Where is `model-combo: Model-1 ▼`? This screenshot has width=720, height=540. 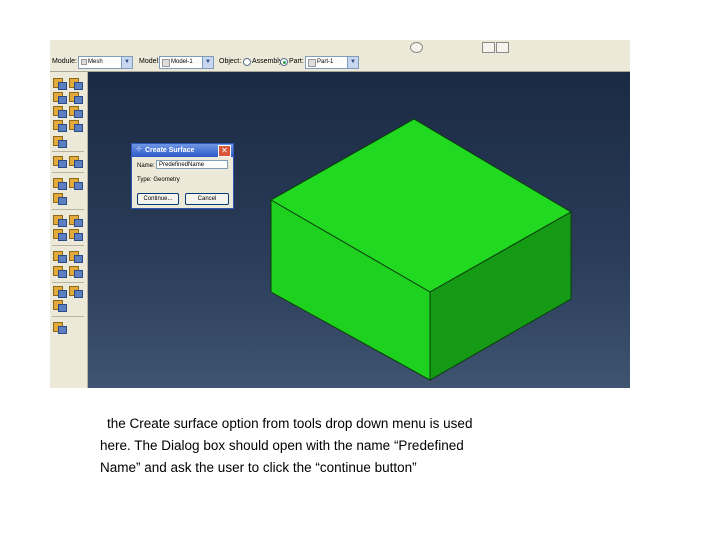 model-combo: Model-1 ▼ is located at coordinates (186, 62).